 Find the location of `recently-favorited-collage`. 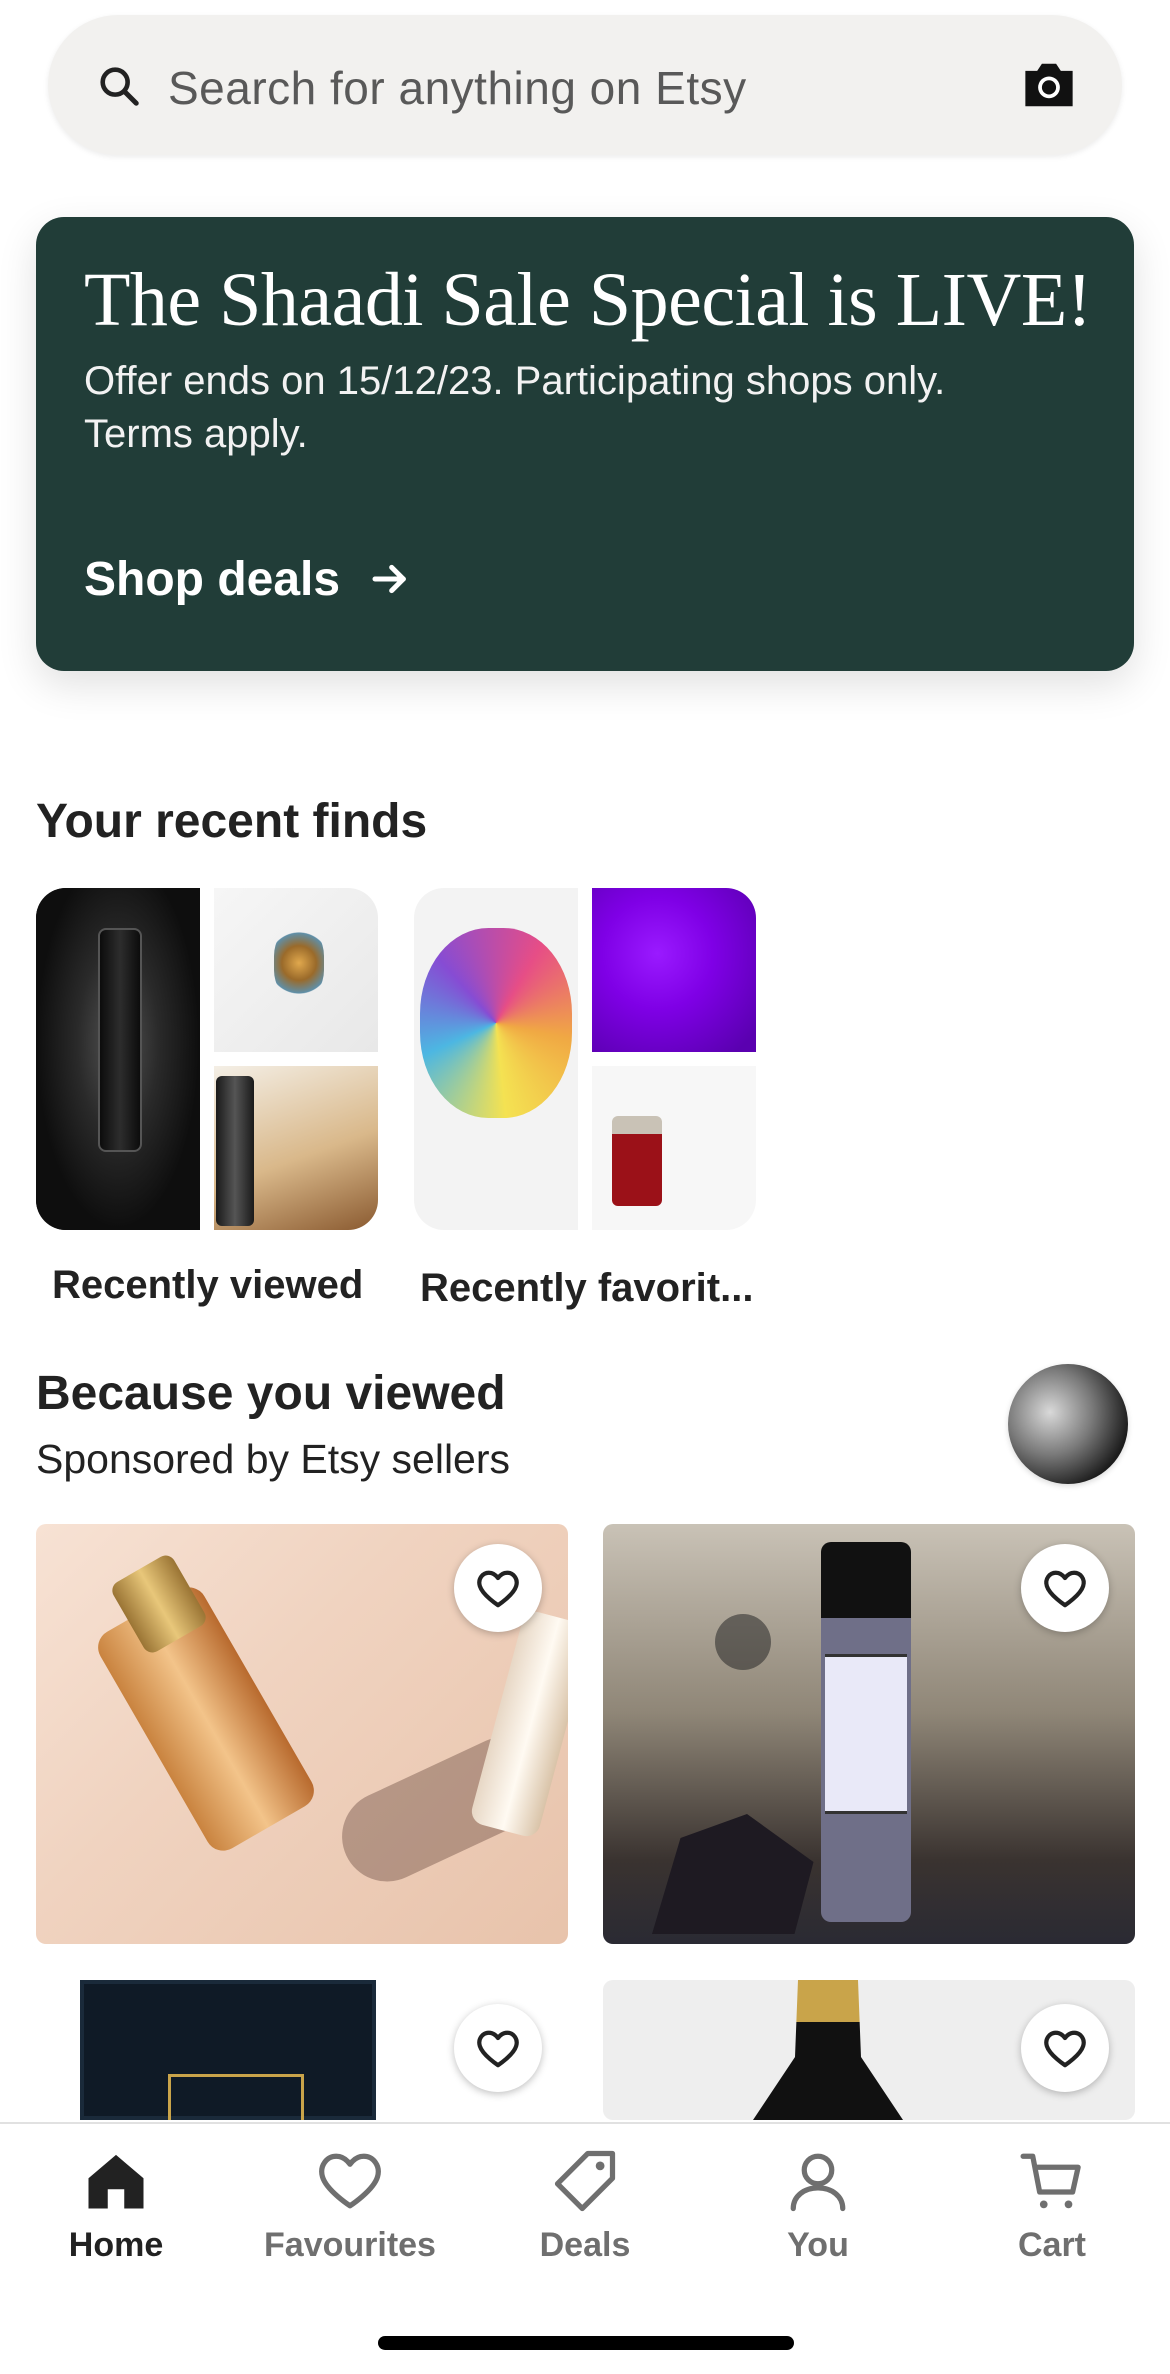

recently-favorited-collage is located at coordinates (585, 1059).